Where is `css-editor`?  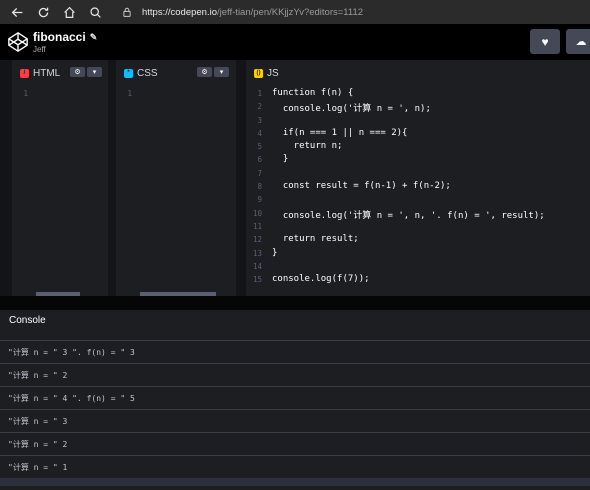 css-editor is located at coordinates (176, 178).